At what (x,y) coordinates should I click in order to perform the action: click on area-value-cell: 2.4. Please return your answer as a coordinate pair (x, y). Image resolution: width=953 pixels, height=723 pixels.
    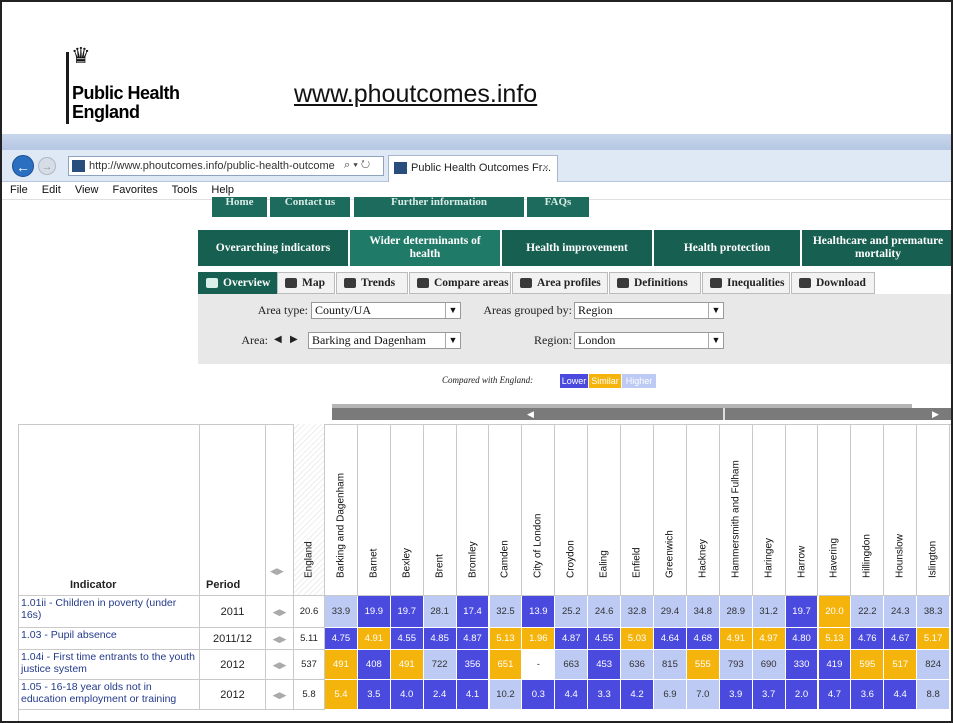
    Looking at the image, I should click on (440, 695).